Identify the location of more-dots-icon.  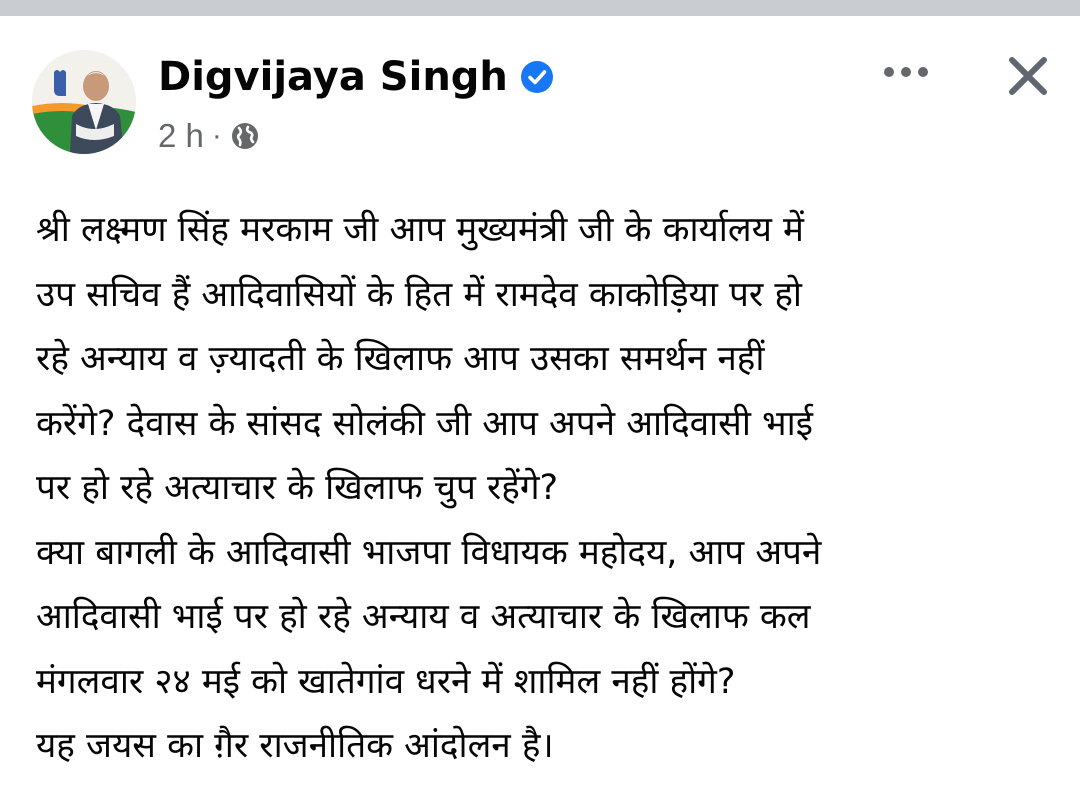
(906, 72).